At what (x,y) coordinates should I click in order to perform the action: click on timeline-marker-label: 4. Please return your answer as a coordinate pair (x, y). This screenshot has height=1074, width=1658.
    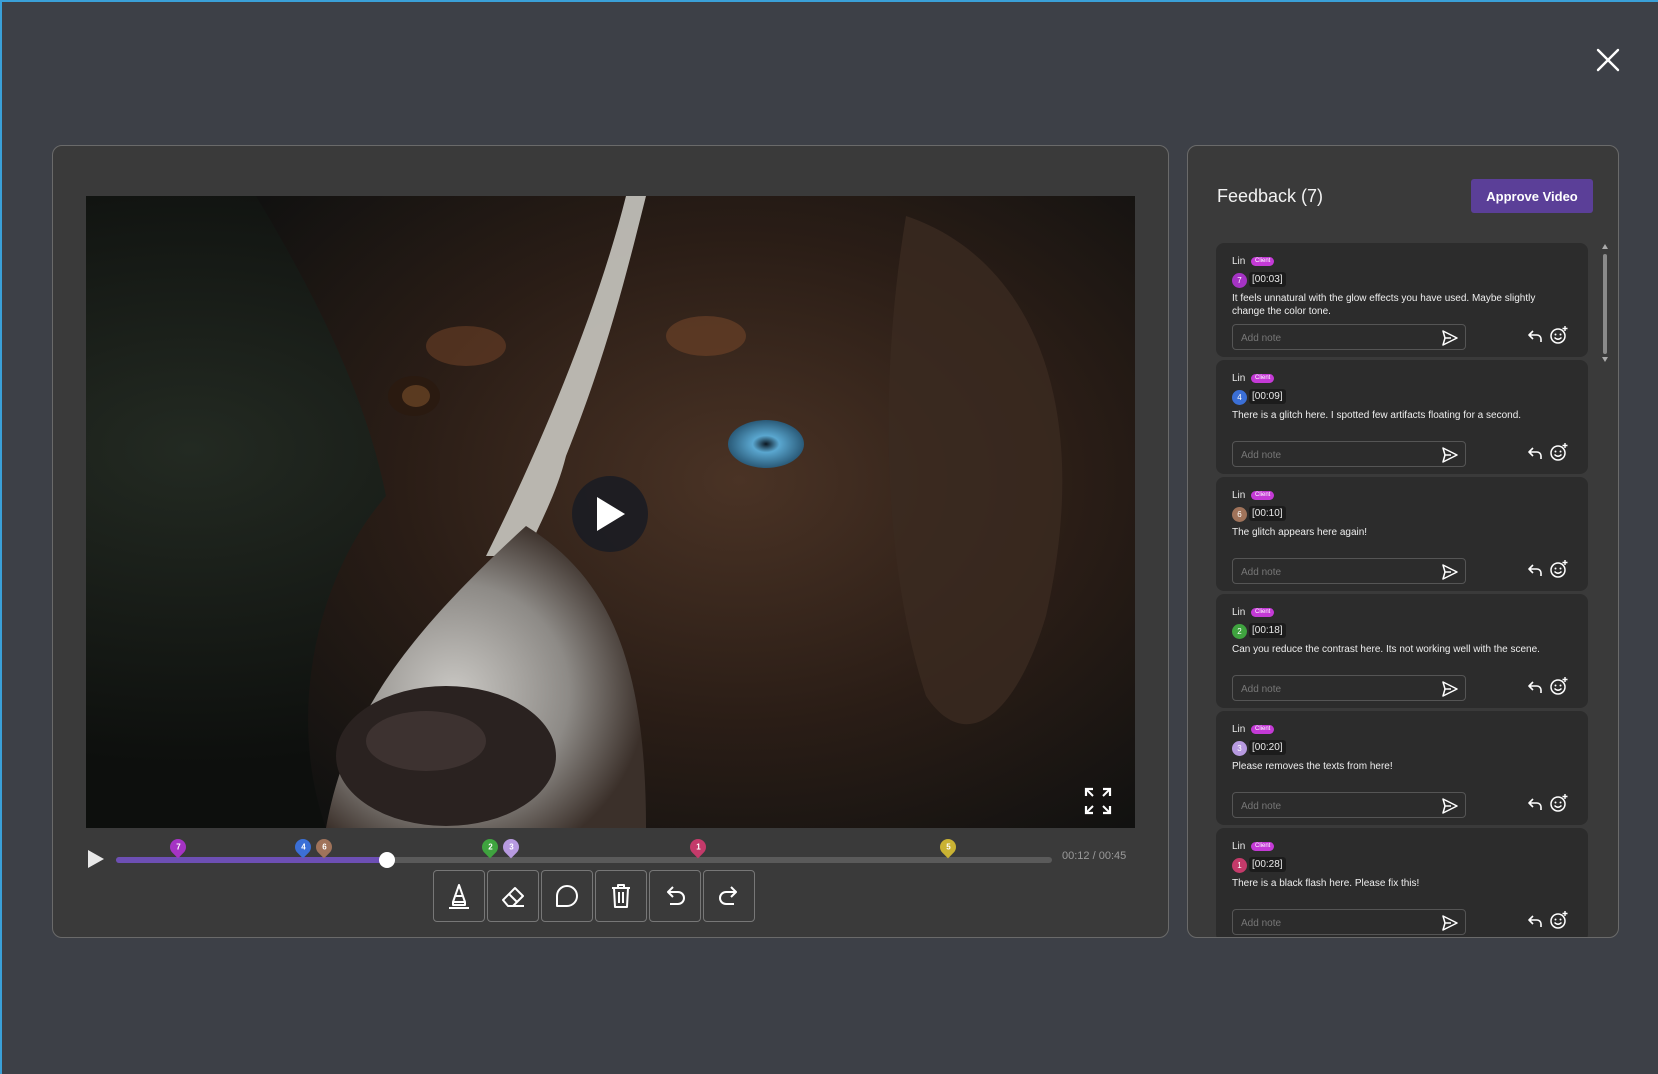
    Looking at the image, I should click on (303, 847).